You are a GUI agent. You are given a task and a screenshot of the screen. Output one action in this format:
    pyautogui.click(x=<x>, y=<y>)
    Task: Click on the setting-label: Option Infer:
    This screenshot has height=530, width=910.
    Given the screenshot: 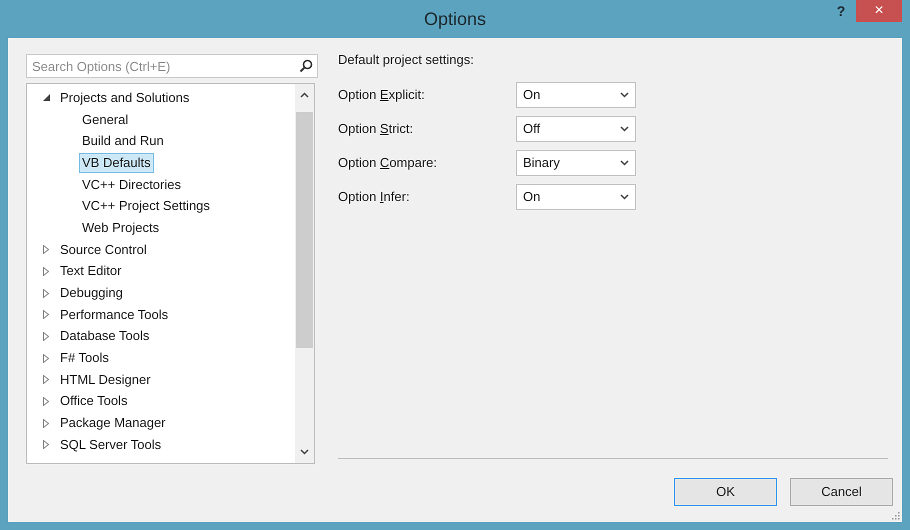 What is the action you would take?
    pyautogui.click(x=374, y=196)
    